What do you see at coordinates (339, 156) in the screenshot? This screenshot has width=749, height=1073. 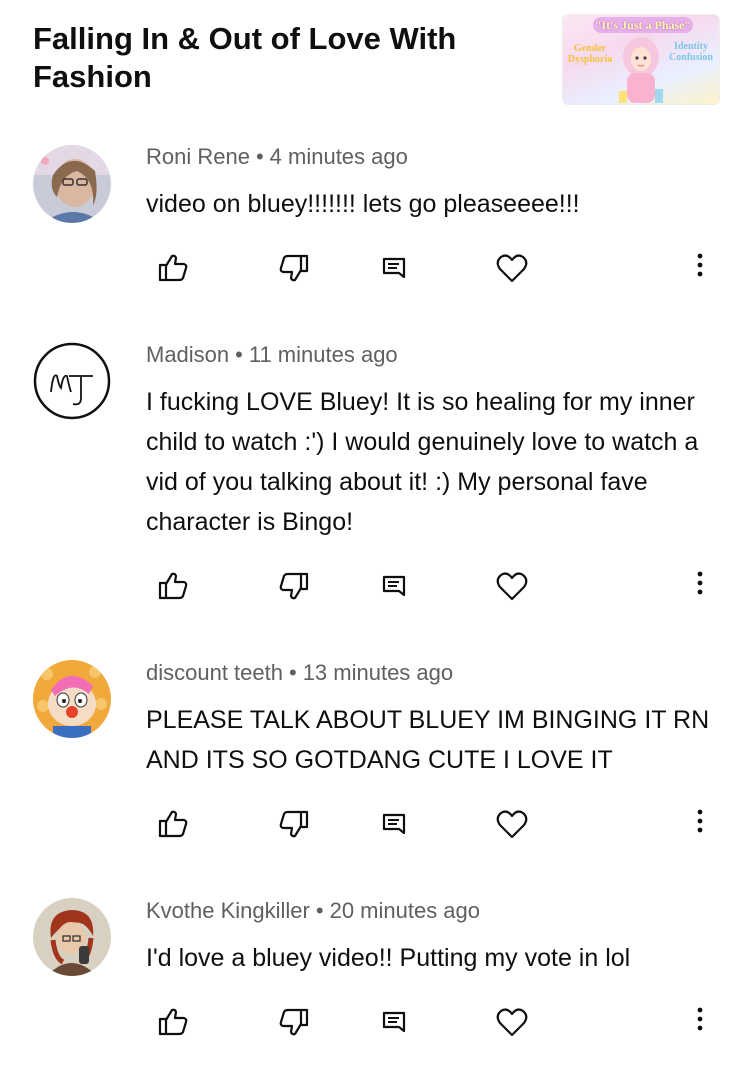 I see `comment-timestamp: 4 minutes ago` at bounding box center [339, 156].